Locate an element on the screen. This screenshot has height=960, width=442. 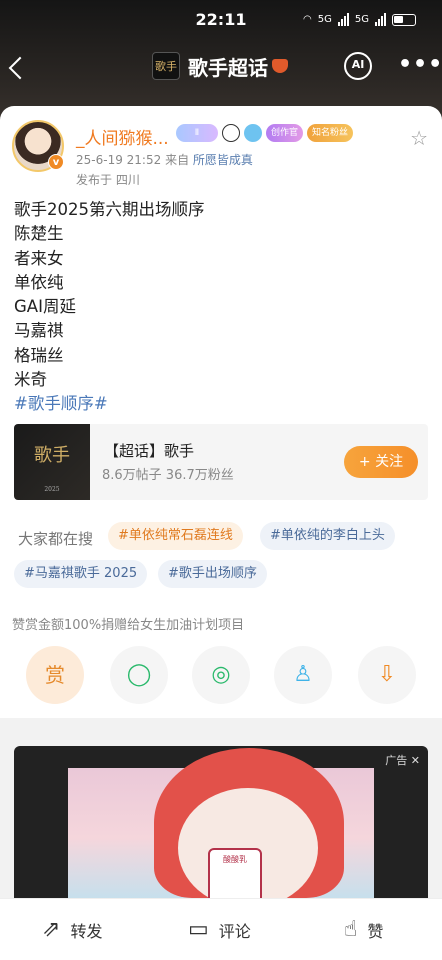
level-badge: Ⅱ is located at coordinates (197, 133).